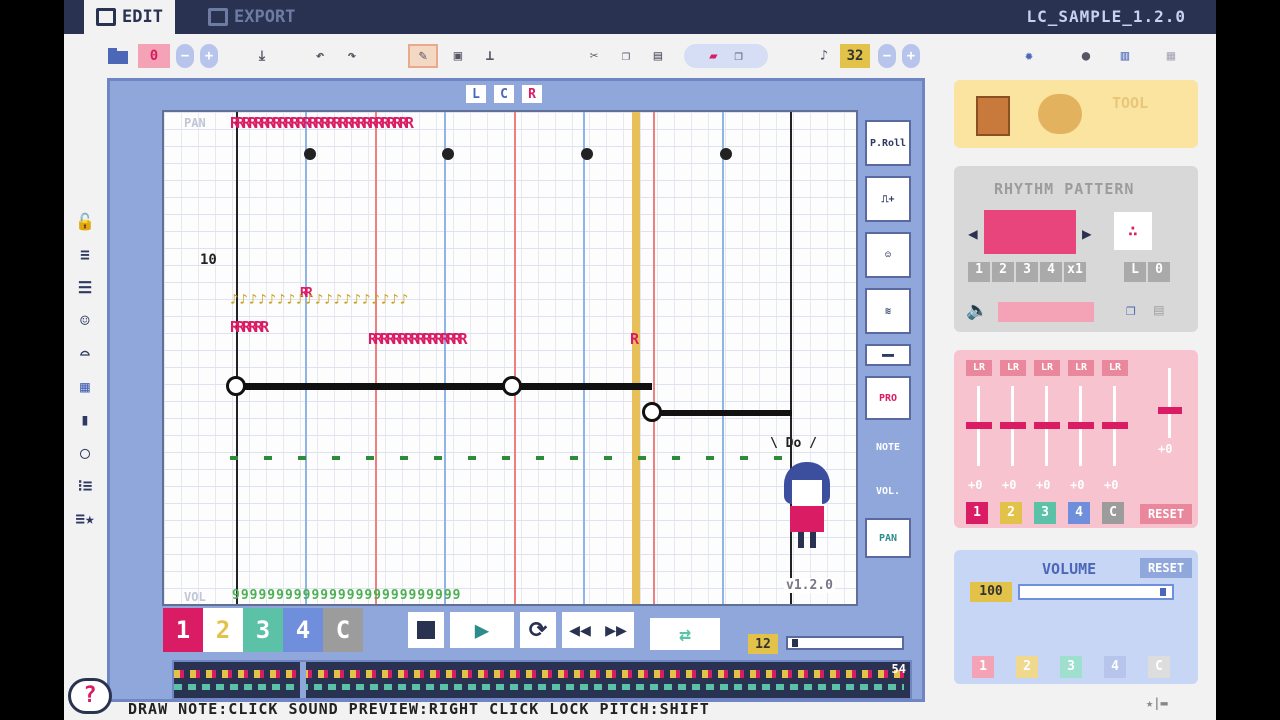 This screenshot has height=720, width=1280. I want to click on face-button: ☺, so click(888, 255).